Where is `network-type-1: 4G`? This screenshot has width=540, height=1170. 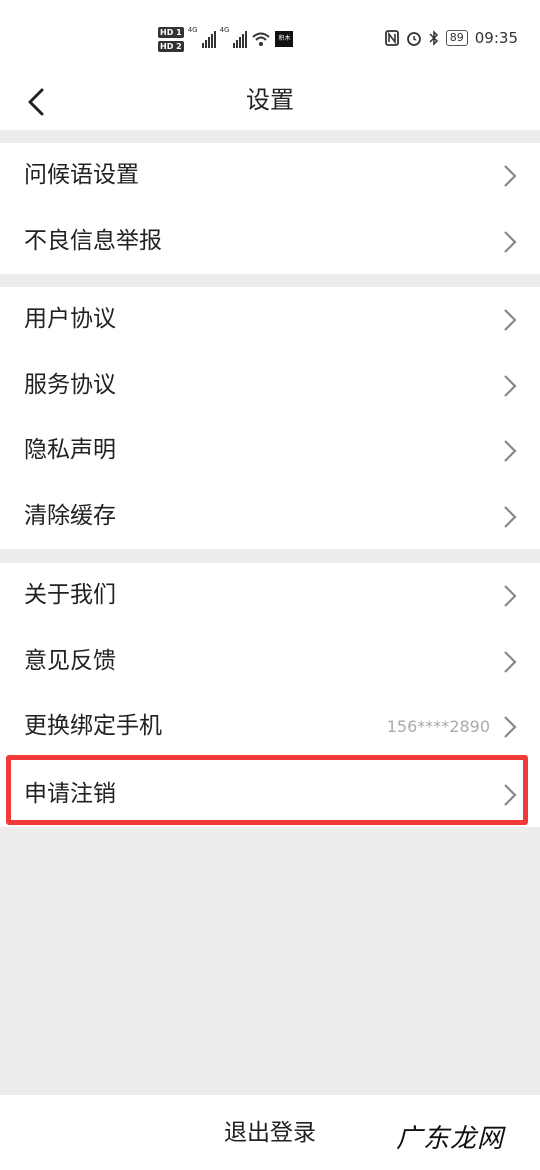 network-type-1: 4G is located at coordinates (192, 30).